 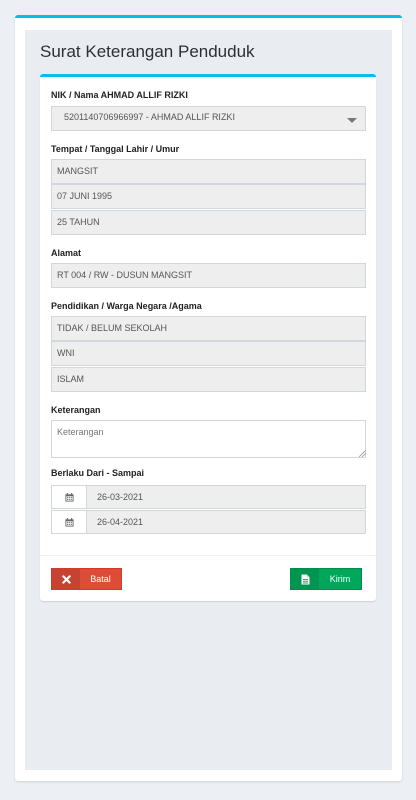 What do you see at coordinates (208, 275) in the screenshot?
I see `address-field: RT 004 / RW - DUSUN MANGSIT` at bounding box center [208, 275].